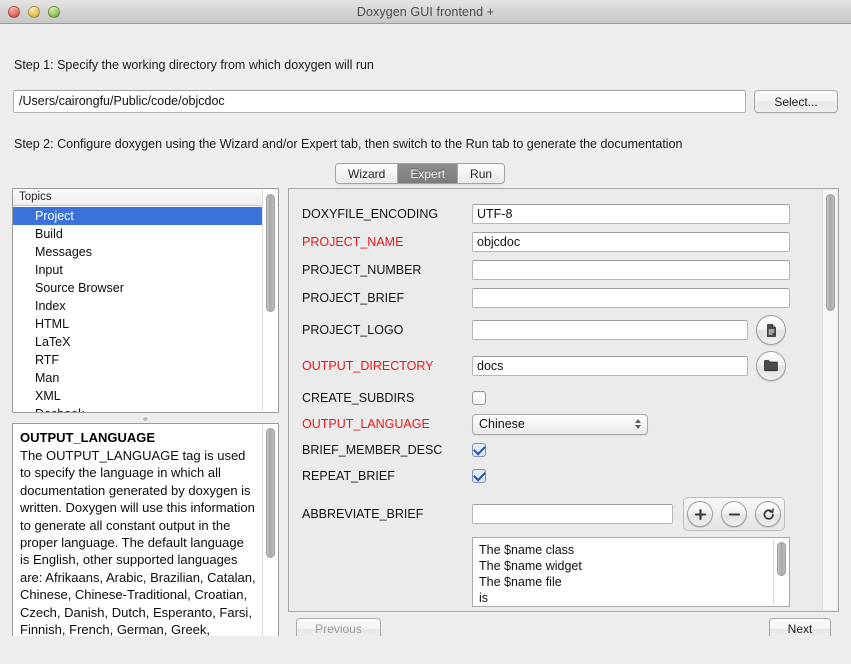 The width and height of the screenshot is (851, 664). What do you see at coordinates (367, 173) in the screenshot?
I see `tab-wizard: Wizard` at bounding box center [367, 173].